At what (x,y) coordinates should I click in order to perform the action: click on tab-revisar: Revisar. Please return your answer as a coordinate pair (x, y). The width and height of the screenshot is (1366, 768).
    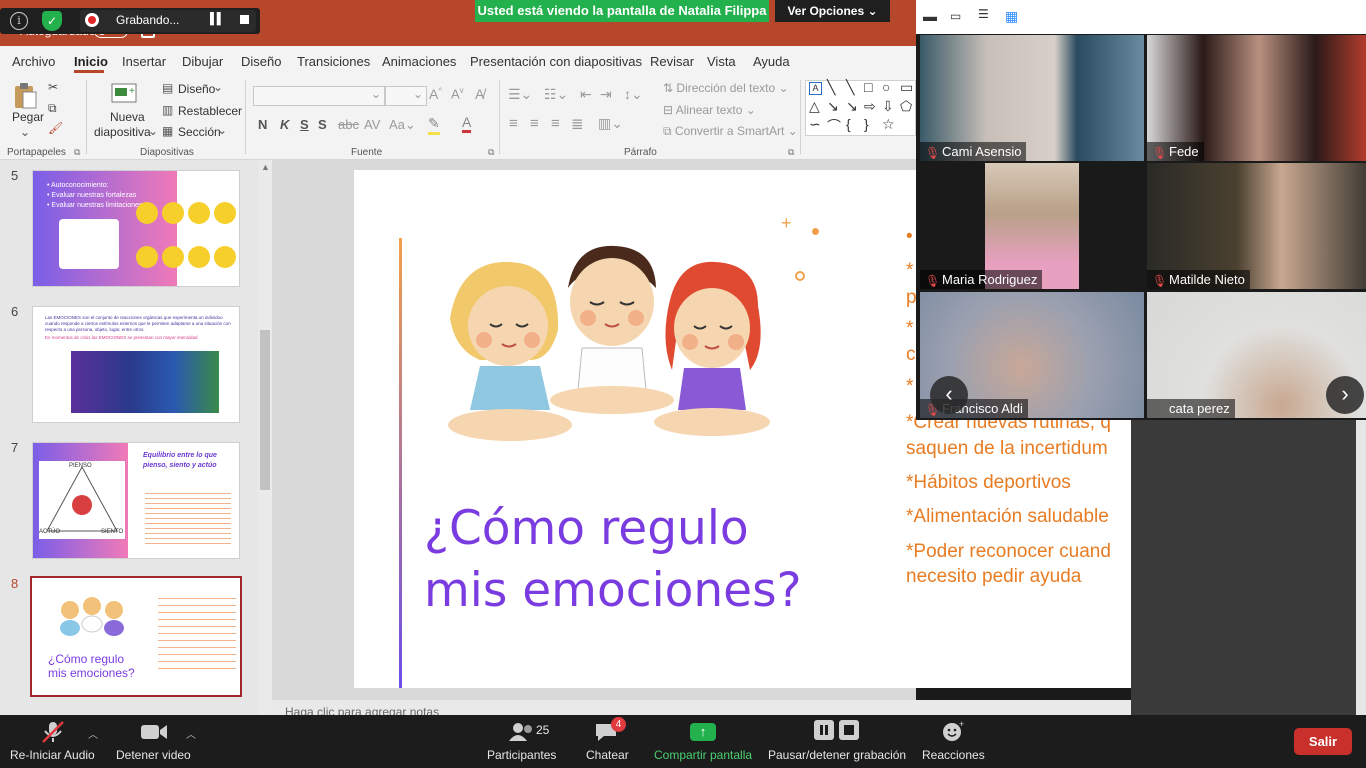
    Looking at the image, I should click on (672, 61).